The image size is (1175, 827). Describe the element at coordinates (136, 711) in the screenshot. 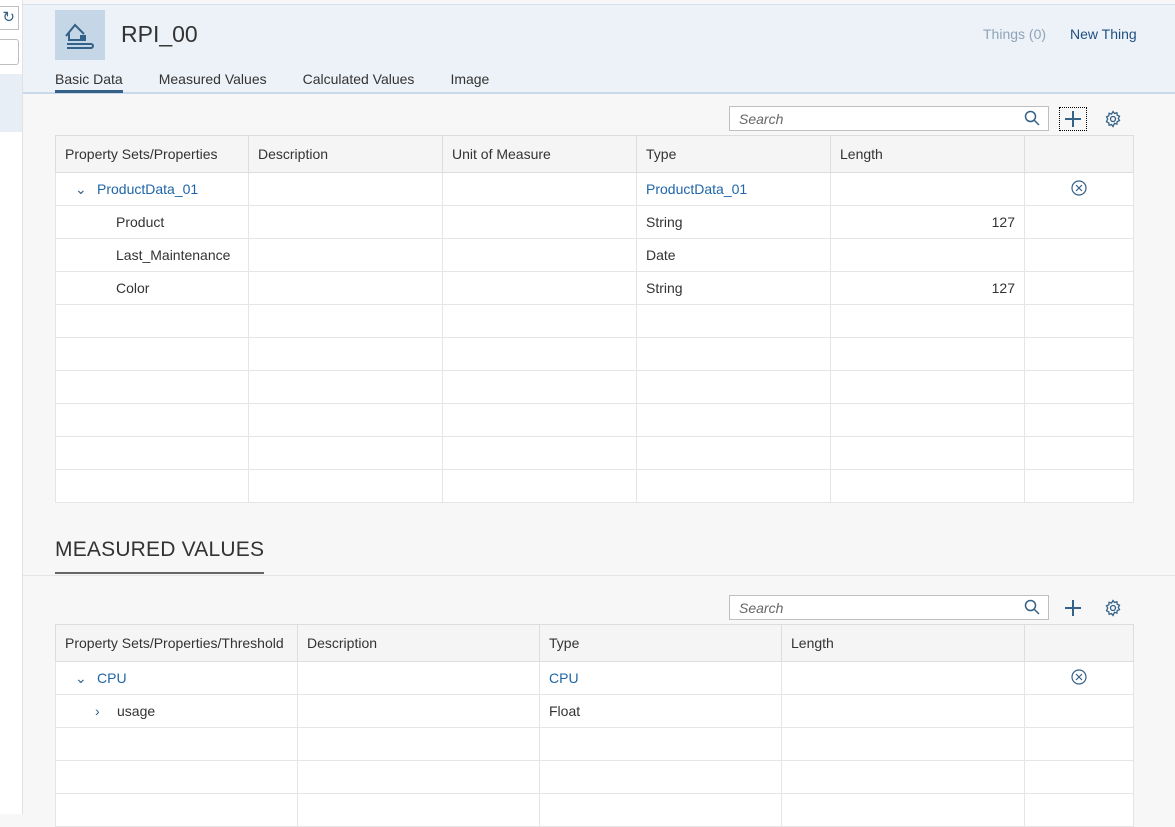

I see `property-name: usage` at that location.